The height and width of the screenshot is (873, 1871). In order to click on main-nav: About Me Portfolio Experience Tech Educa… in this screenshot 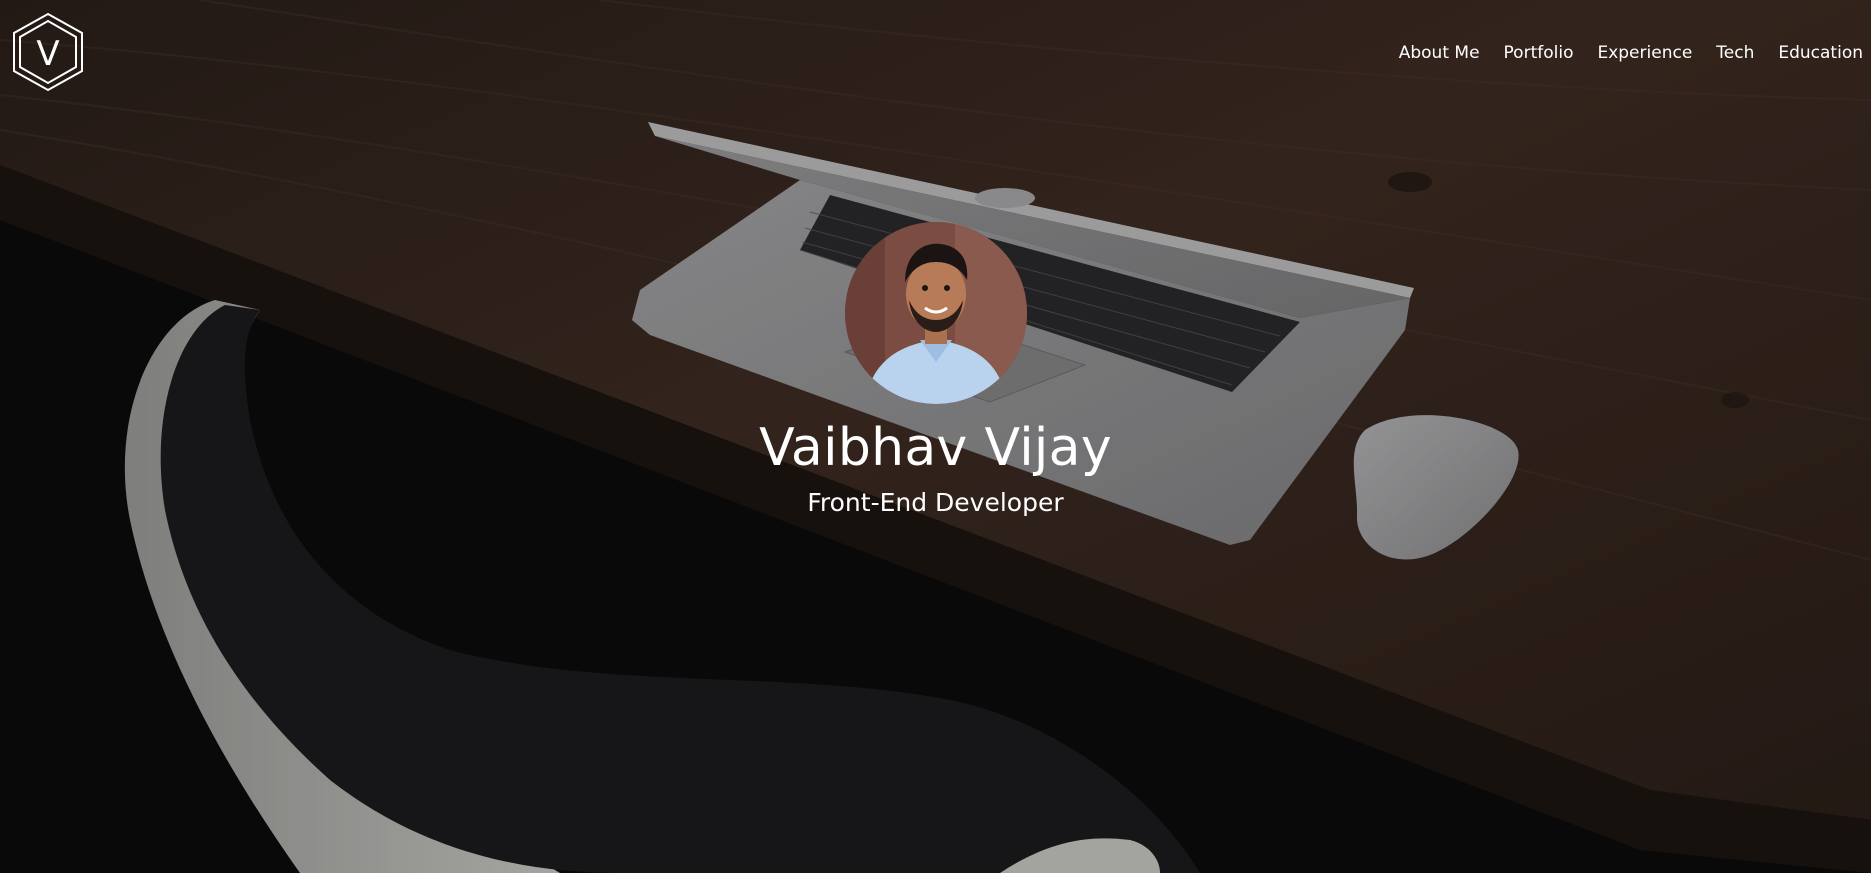, I will do `click(1631, 53)`.